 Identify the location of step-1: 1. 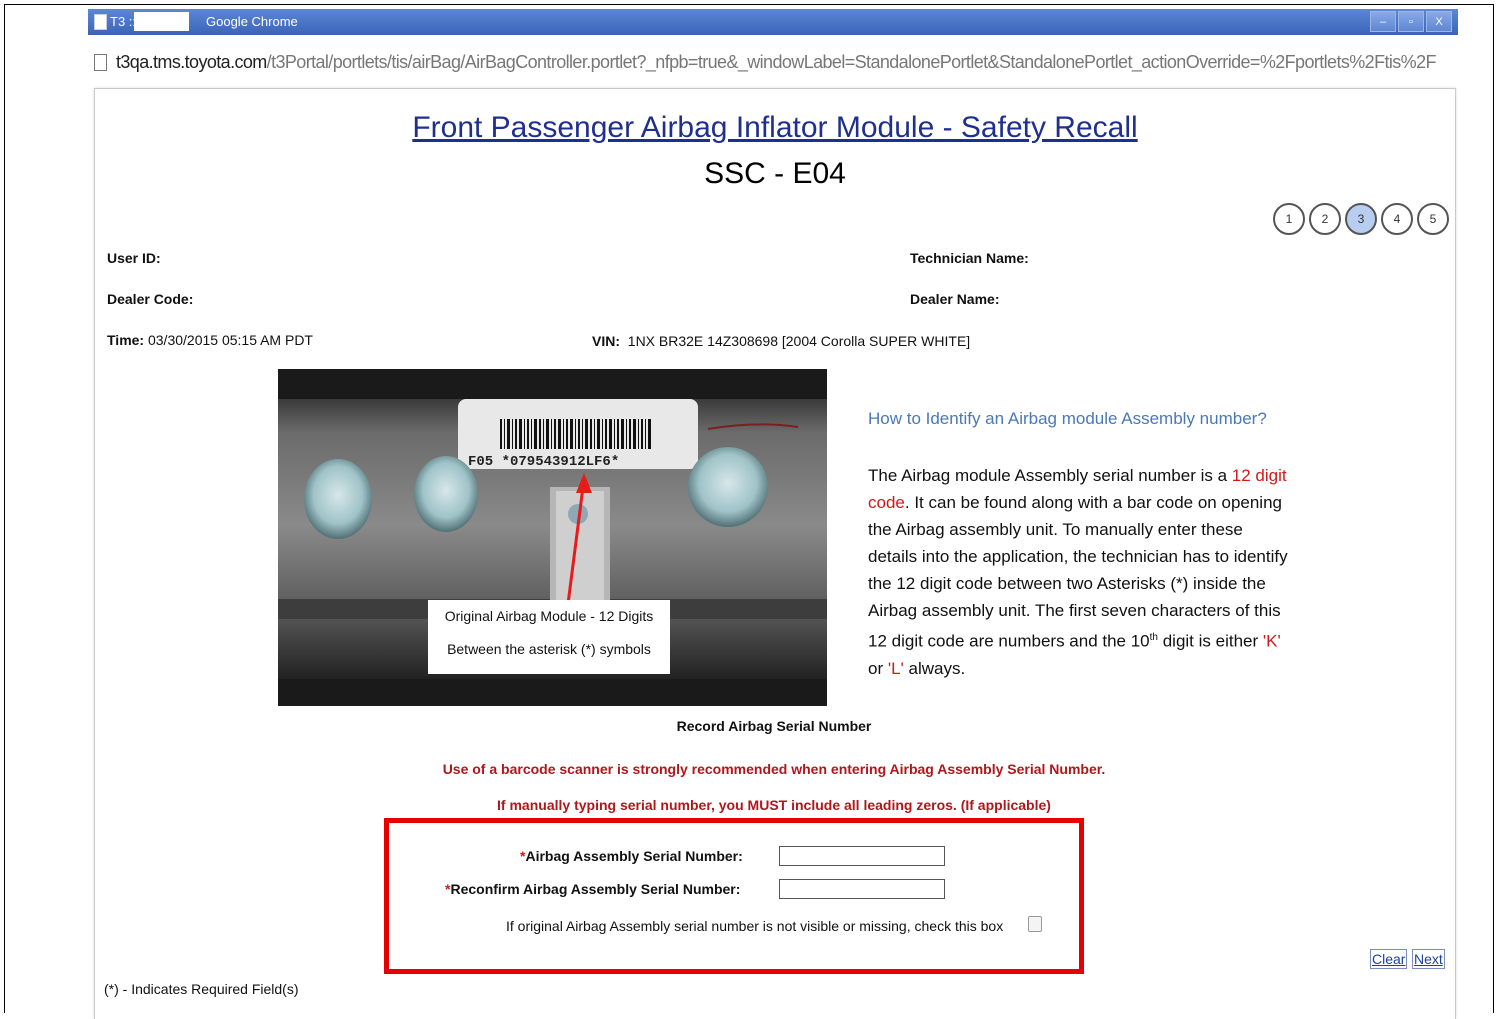
(1289, 219).